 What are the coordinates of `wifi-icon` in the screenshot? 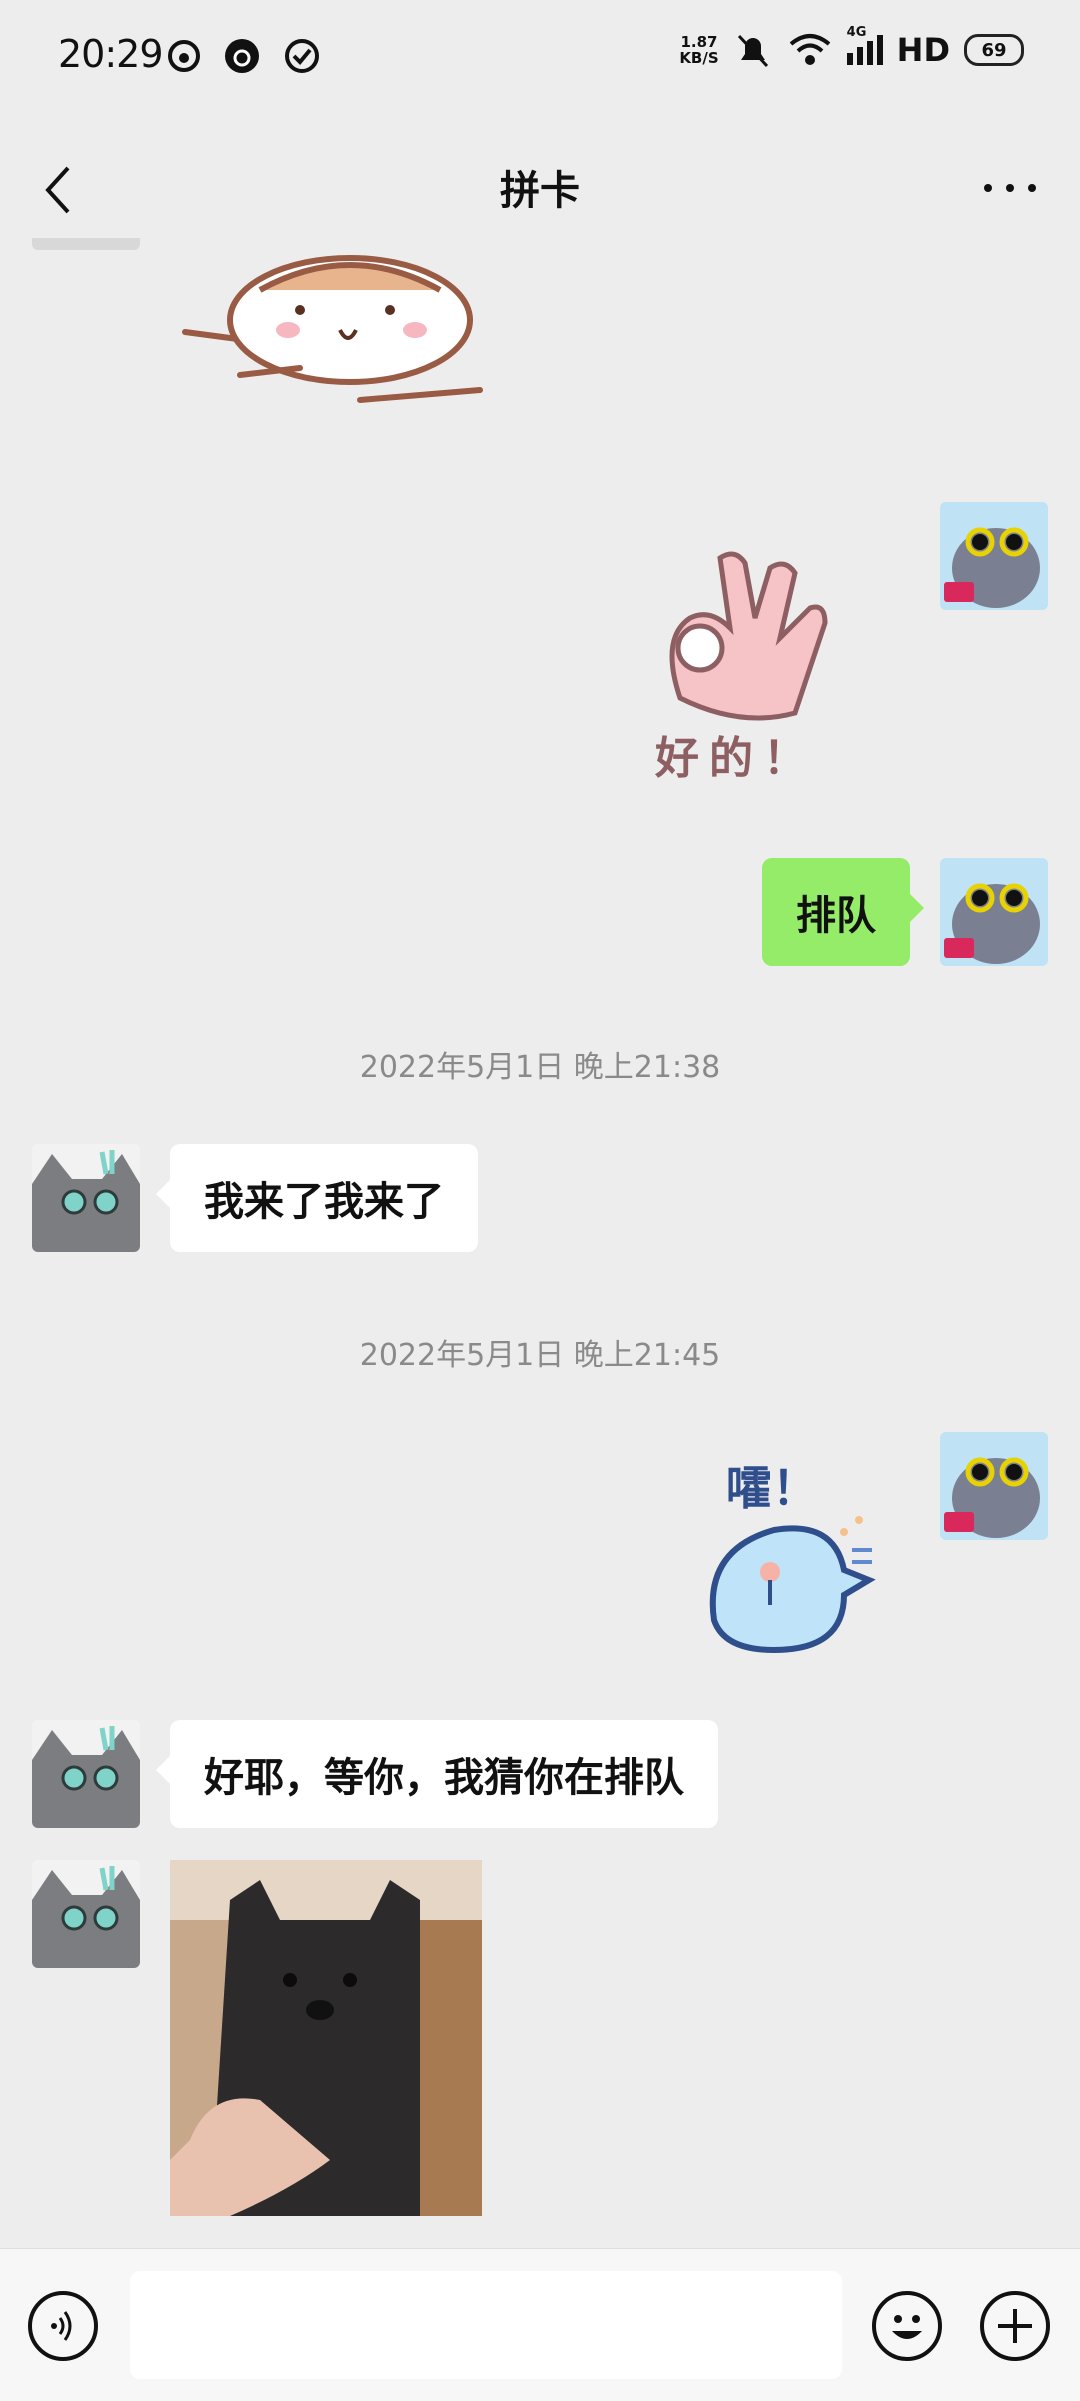 It's located at (809, 49).